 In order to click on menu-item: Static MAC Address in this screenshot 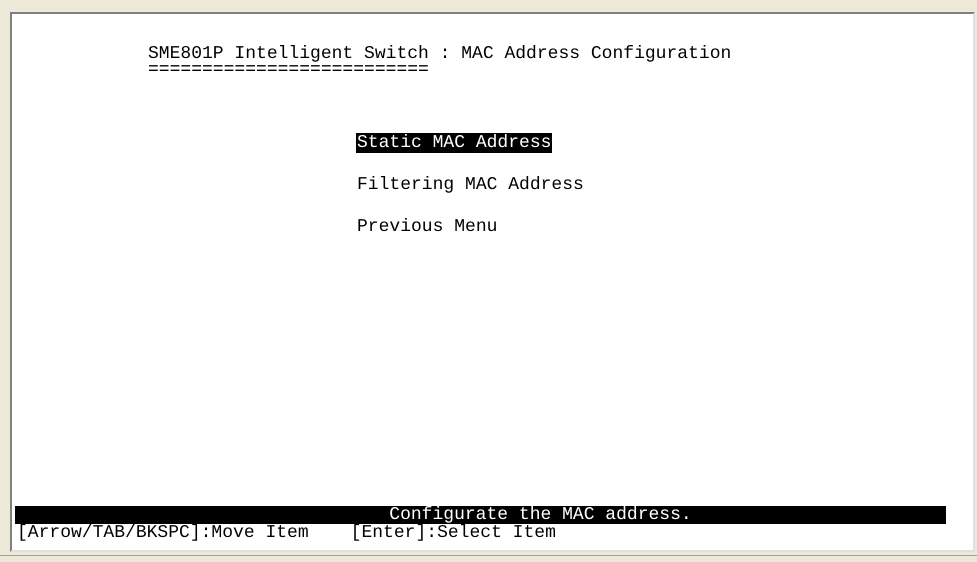, I will do `click(454, 143)`.